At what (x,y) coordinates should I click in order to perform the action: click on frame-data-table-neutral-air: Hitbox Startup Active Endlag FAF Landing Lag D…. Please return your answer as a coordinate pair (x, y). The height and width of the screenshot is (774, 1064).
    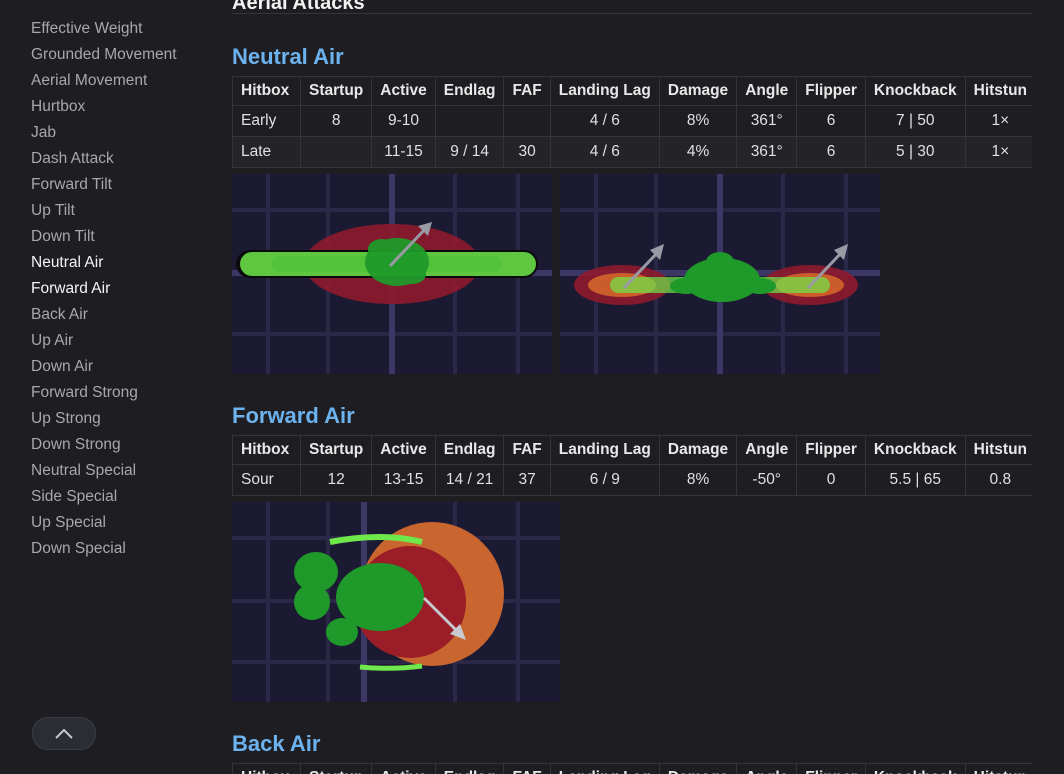
    Looking at the image, I should click on (632, 122).